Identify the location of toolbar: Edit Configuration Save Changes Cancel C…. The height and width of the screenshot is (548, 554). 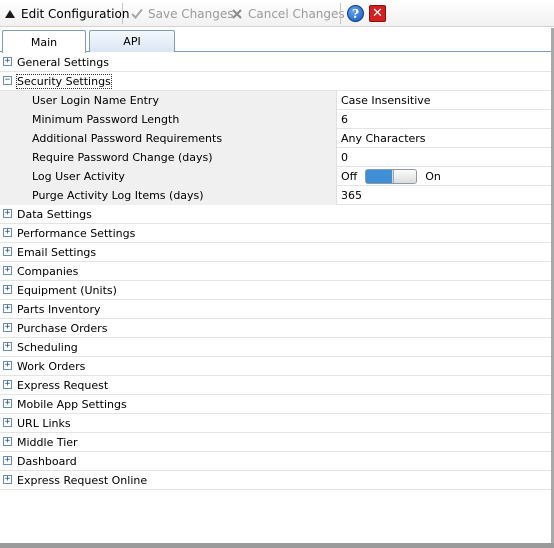
(277, 13).